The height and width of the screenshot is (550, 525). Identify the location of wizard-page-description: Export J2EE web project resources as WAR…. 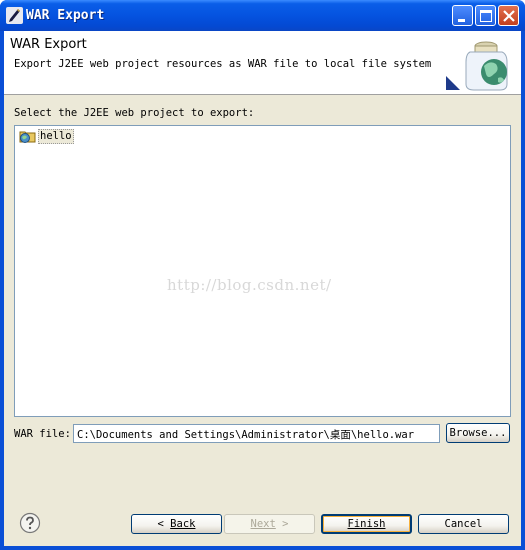
(223, 64).